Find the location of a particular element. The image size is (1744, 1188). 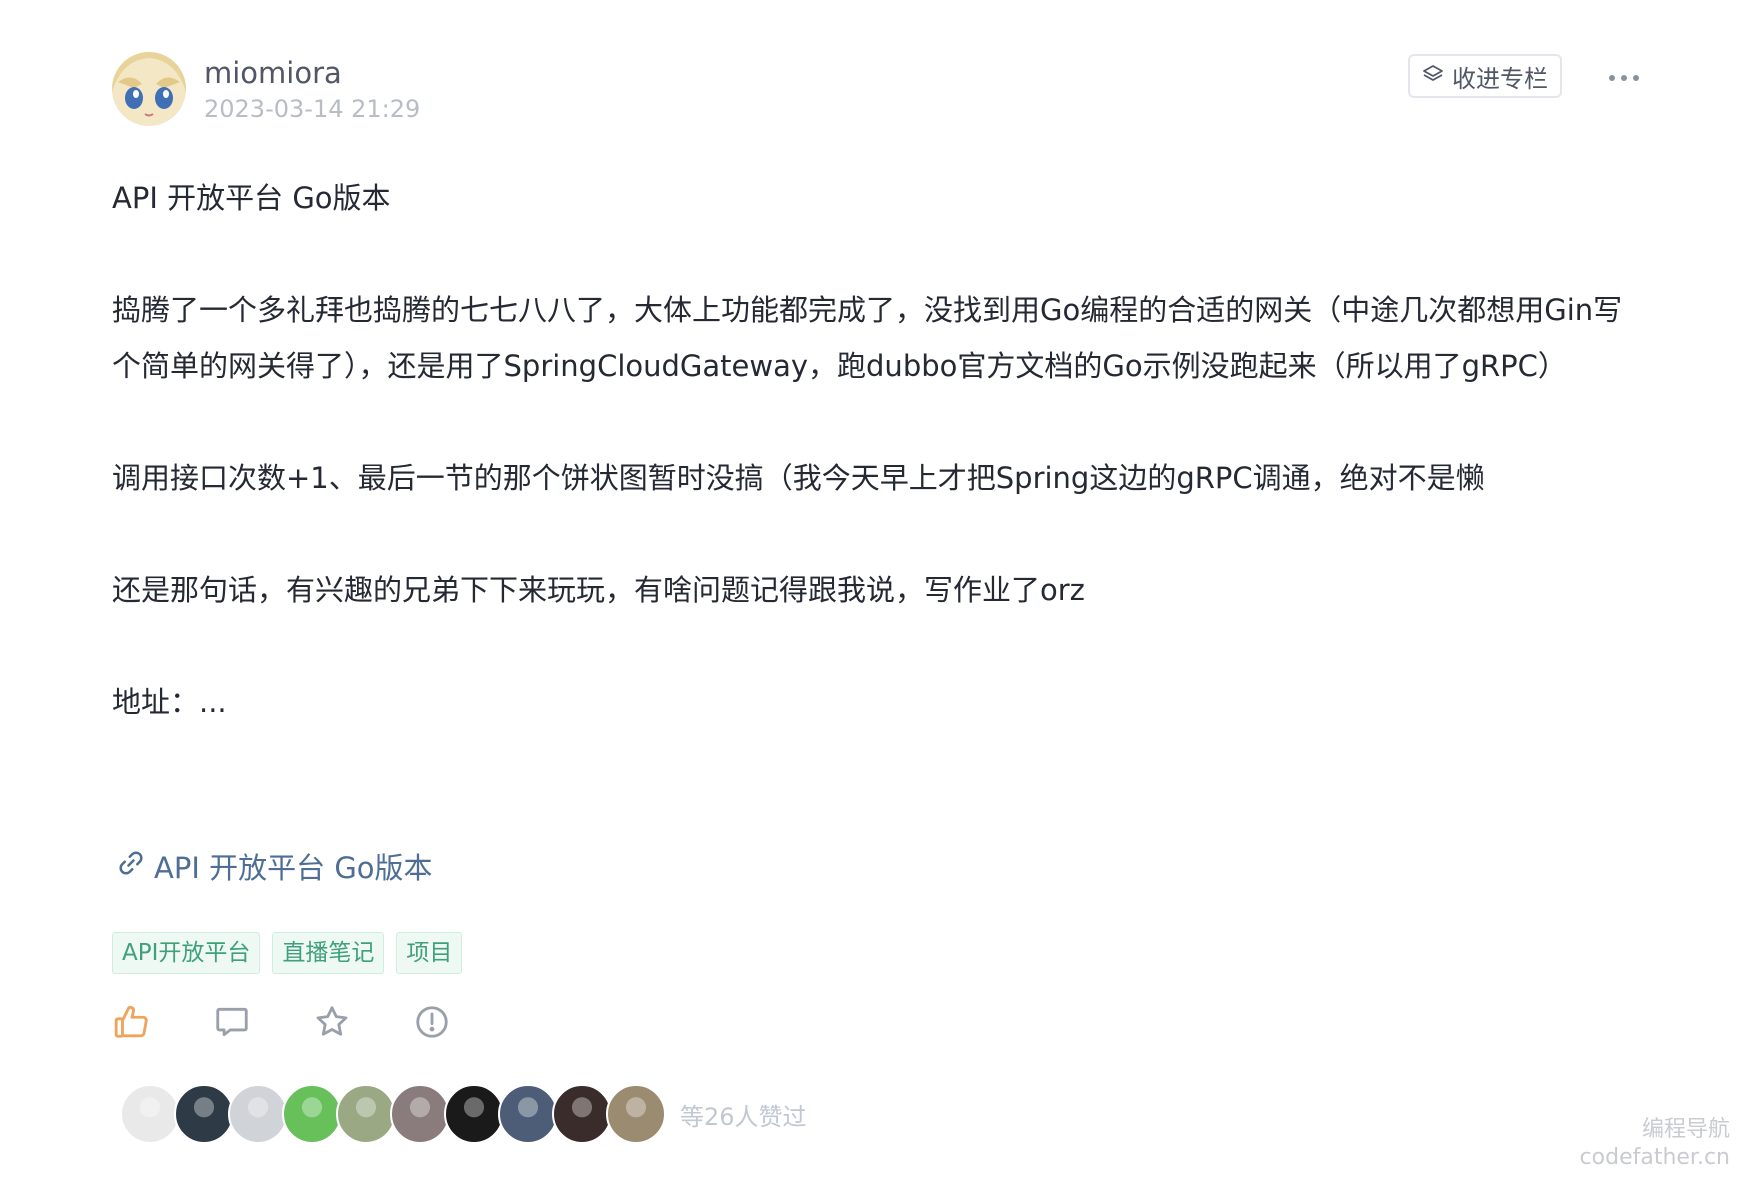

watermark-line: 编程导航 is located at coordinates (1685, 1129).